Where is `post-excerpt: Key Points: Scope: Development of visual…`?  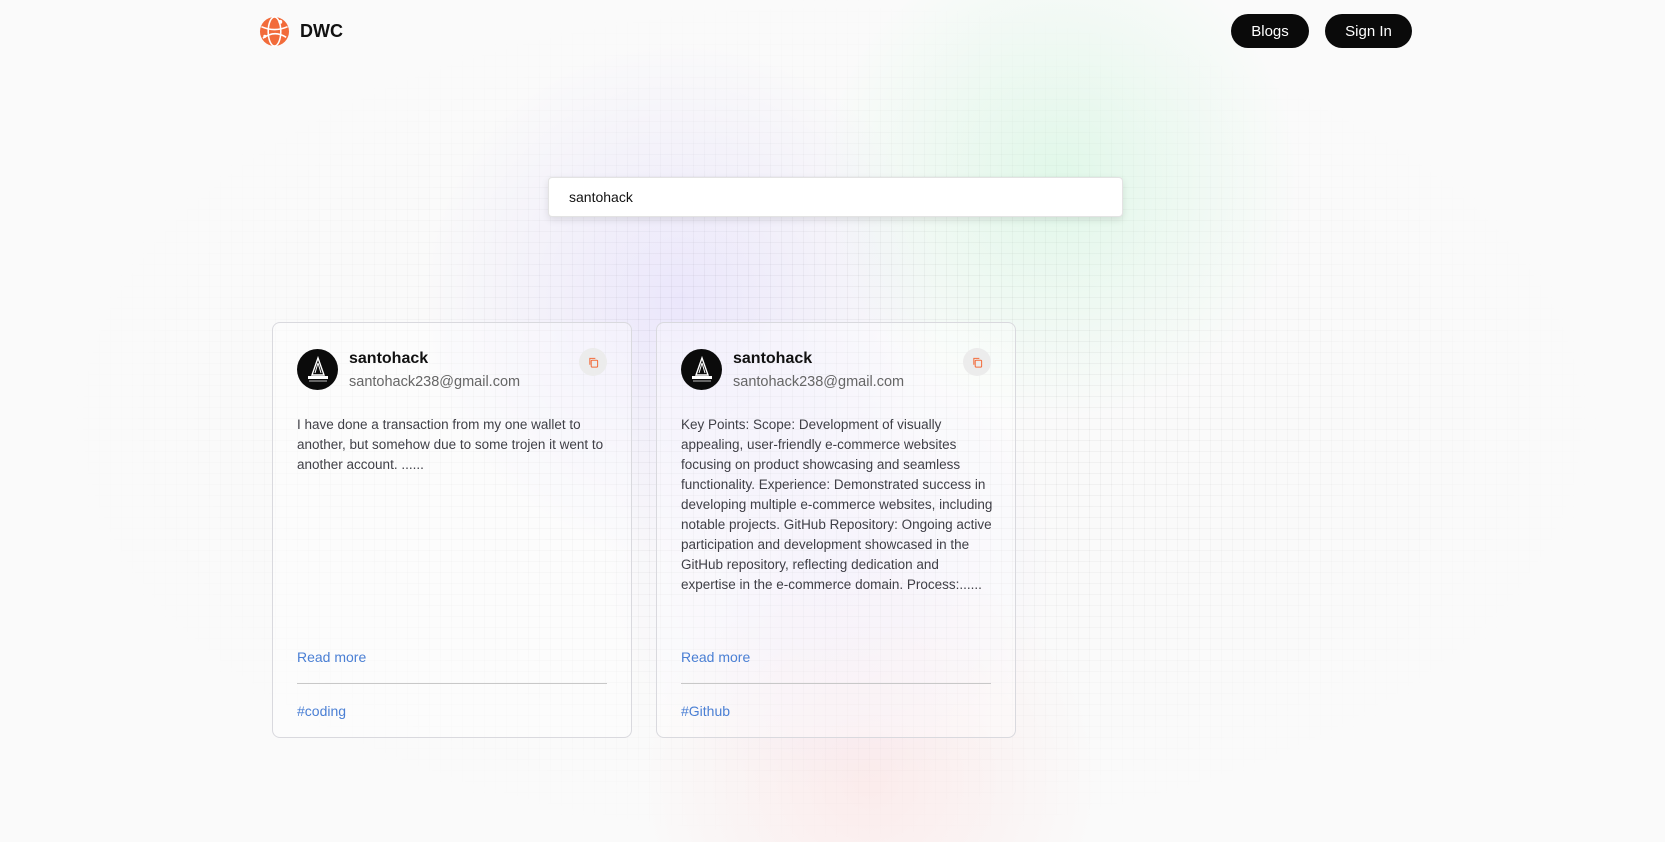
post-excerpt: Key Points: Scope: Development of visual… is located at coordinates (837, 504).